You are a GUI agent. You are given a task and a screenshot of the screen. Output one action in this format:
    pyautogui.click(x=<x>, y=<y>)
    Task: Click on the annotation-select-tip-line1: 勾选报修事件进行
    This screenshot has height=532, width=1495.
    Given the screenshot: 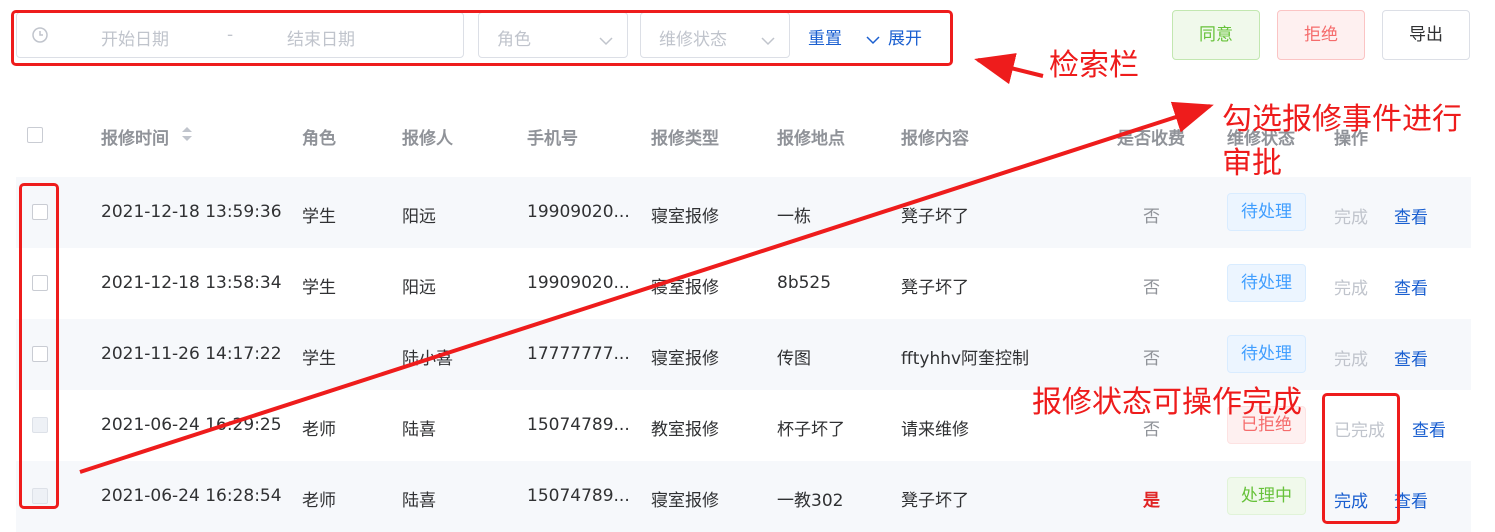 What is the action you would take?
    pyautogui.click(x=1342, y=119)
    